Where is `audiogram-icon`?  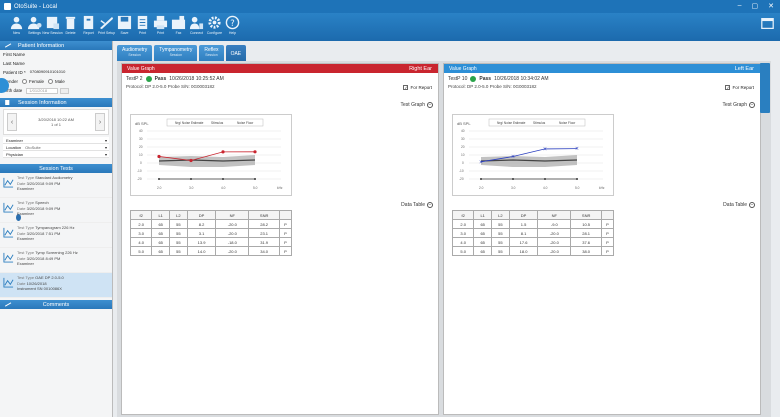 audiogram-icon is located at coordinates (8, 182).